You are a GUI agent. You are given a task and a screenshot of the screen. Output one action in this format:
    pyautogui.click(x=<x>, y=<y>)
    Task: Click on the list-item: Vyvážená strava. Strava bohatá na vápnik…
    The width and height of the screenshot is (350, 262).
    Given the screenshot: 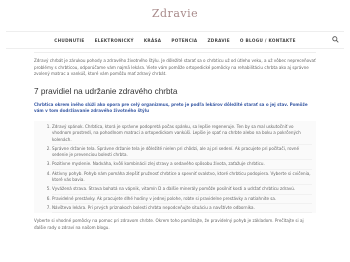 What is the action you would take?
    pyautogui.click(x=182, y=190)
    